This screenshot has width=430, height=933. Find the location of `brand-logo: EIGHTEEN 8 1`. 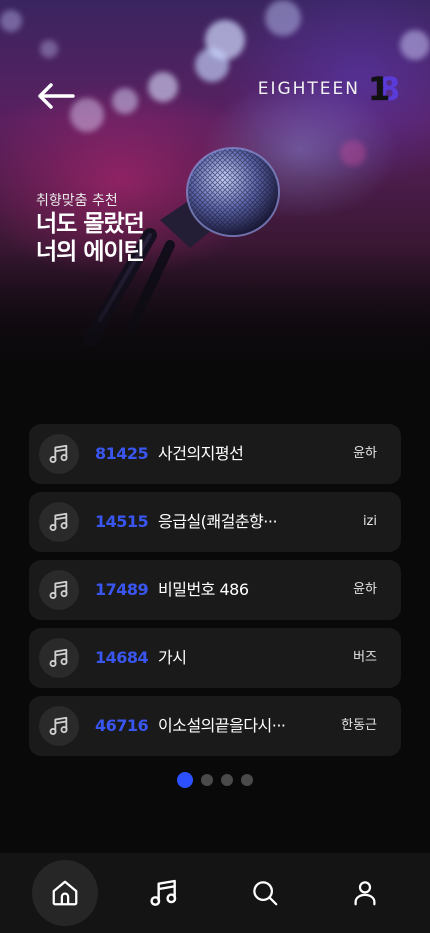

brand-logo: EIGHTEEN 8 1 is located at coordinates (329, 89).